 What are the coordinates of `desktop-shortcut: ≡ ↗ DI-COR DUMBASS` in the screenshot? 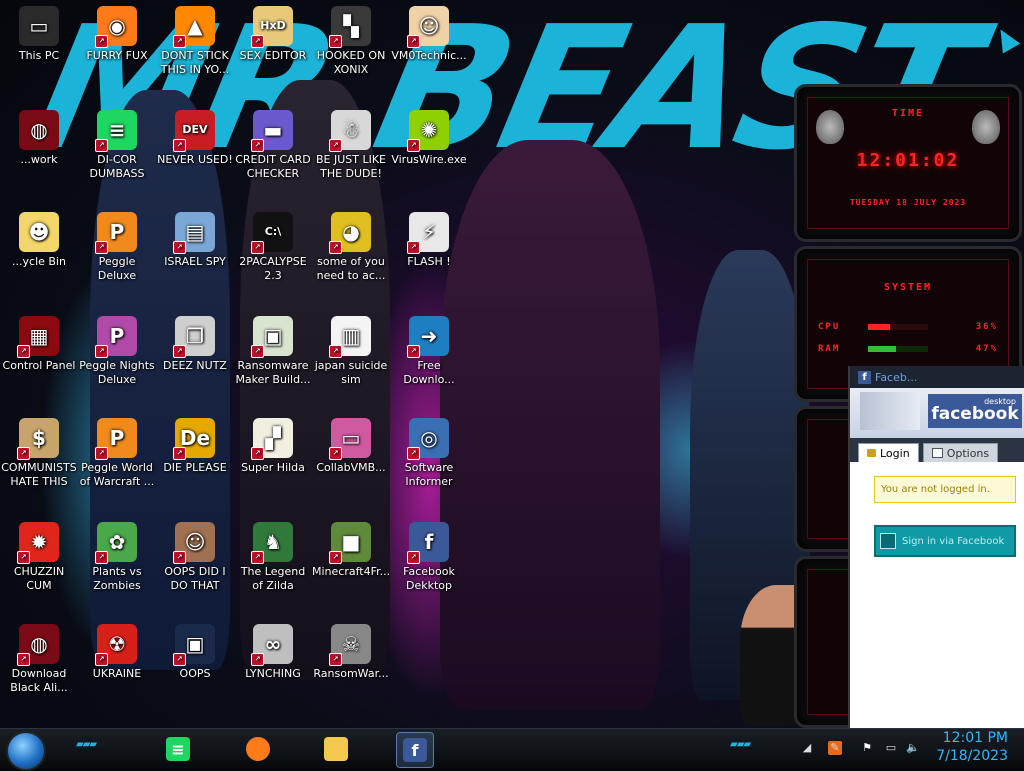 It's located at (117, 145).